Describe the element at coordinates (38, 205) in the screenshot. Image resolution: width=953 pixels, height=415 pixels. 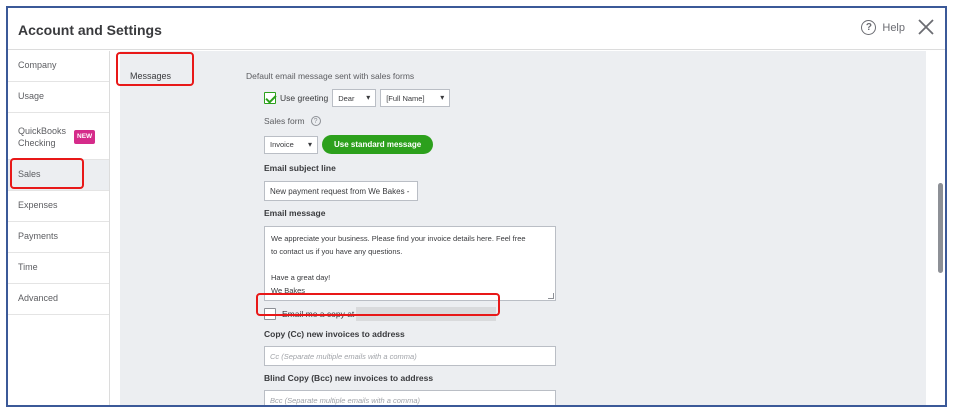
I see `sidebar-item-label: Expenses` at that location.